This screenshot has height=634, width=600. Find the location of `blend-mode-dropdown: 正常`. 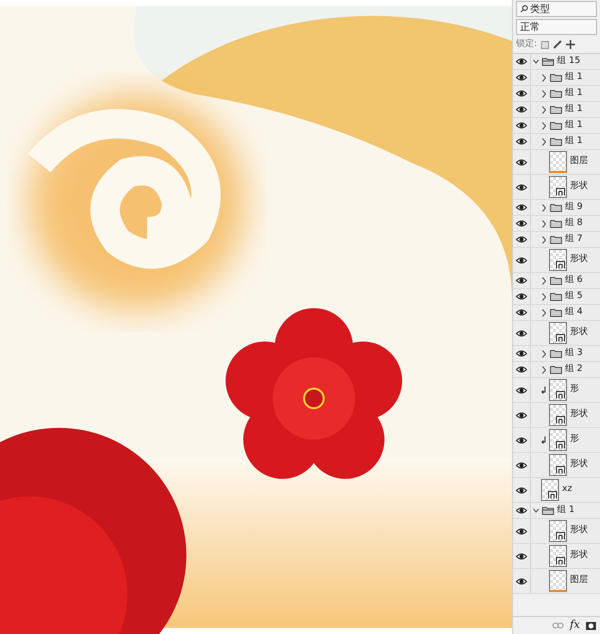

blend-mode-dropdown: 正常 is located at coordinates (556, 27).